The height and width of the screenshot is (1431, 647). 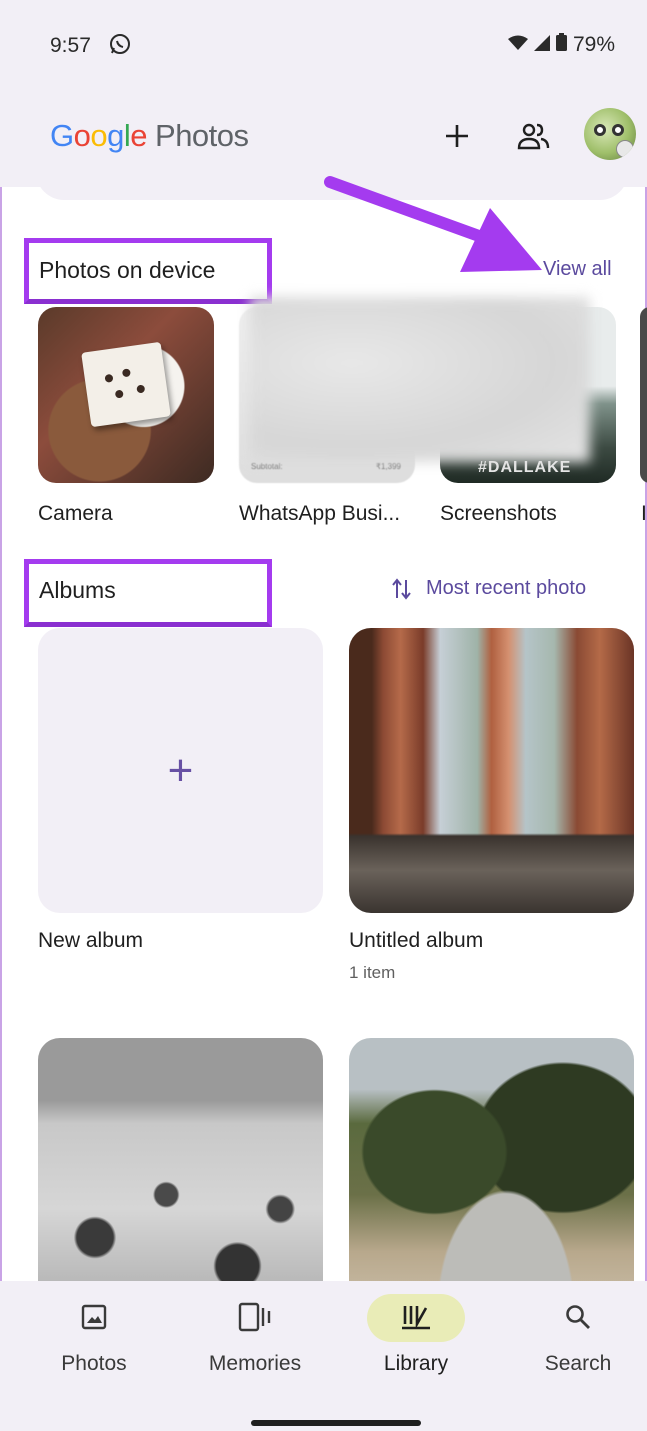 I want to click on album-cover-untitled, so click(x=491, y=770).